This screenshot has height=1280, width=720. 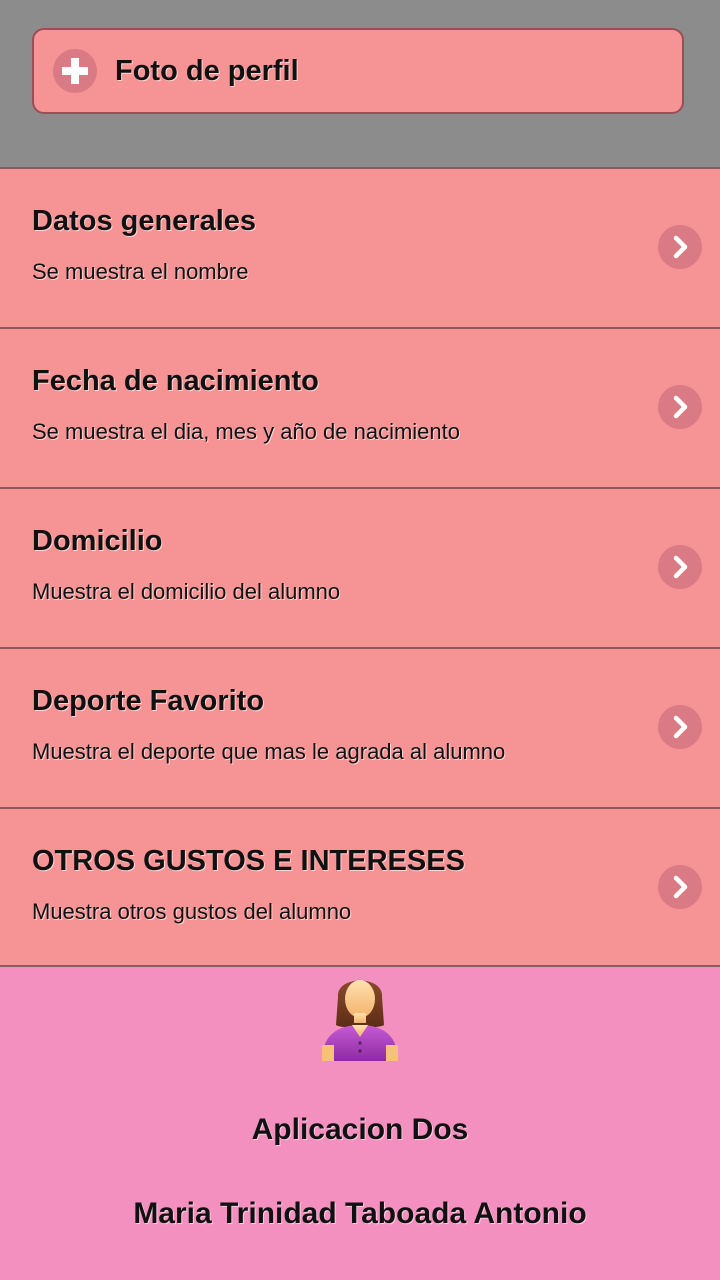 I want to click on author-name: Maria Trinidad Taboada Antonio, so click(x=360, y=1213).